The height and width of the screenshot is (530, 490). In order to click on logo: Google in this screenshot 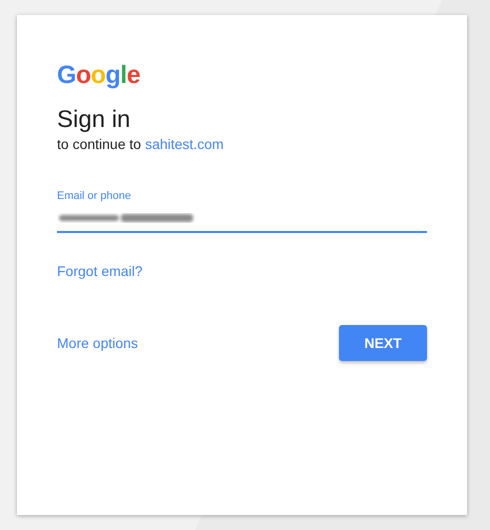, I will do `click(98, 75)`.